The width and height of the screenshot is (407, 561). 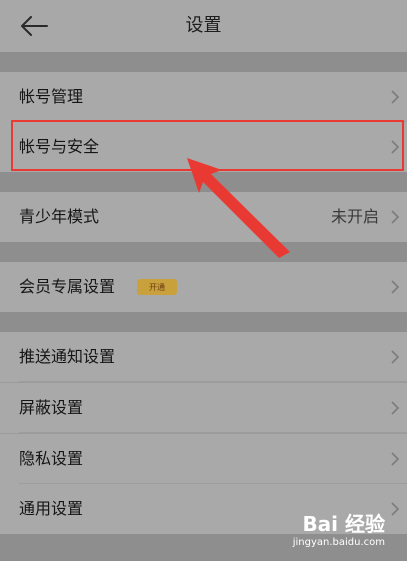 I want to click on settings-row-push-notifications: 推送通知设置, so click(x=203, y=357).